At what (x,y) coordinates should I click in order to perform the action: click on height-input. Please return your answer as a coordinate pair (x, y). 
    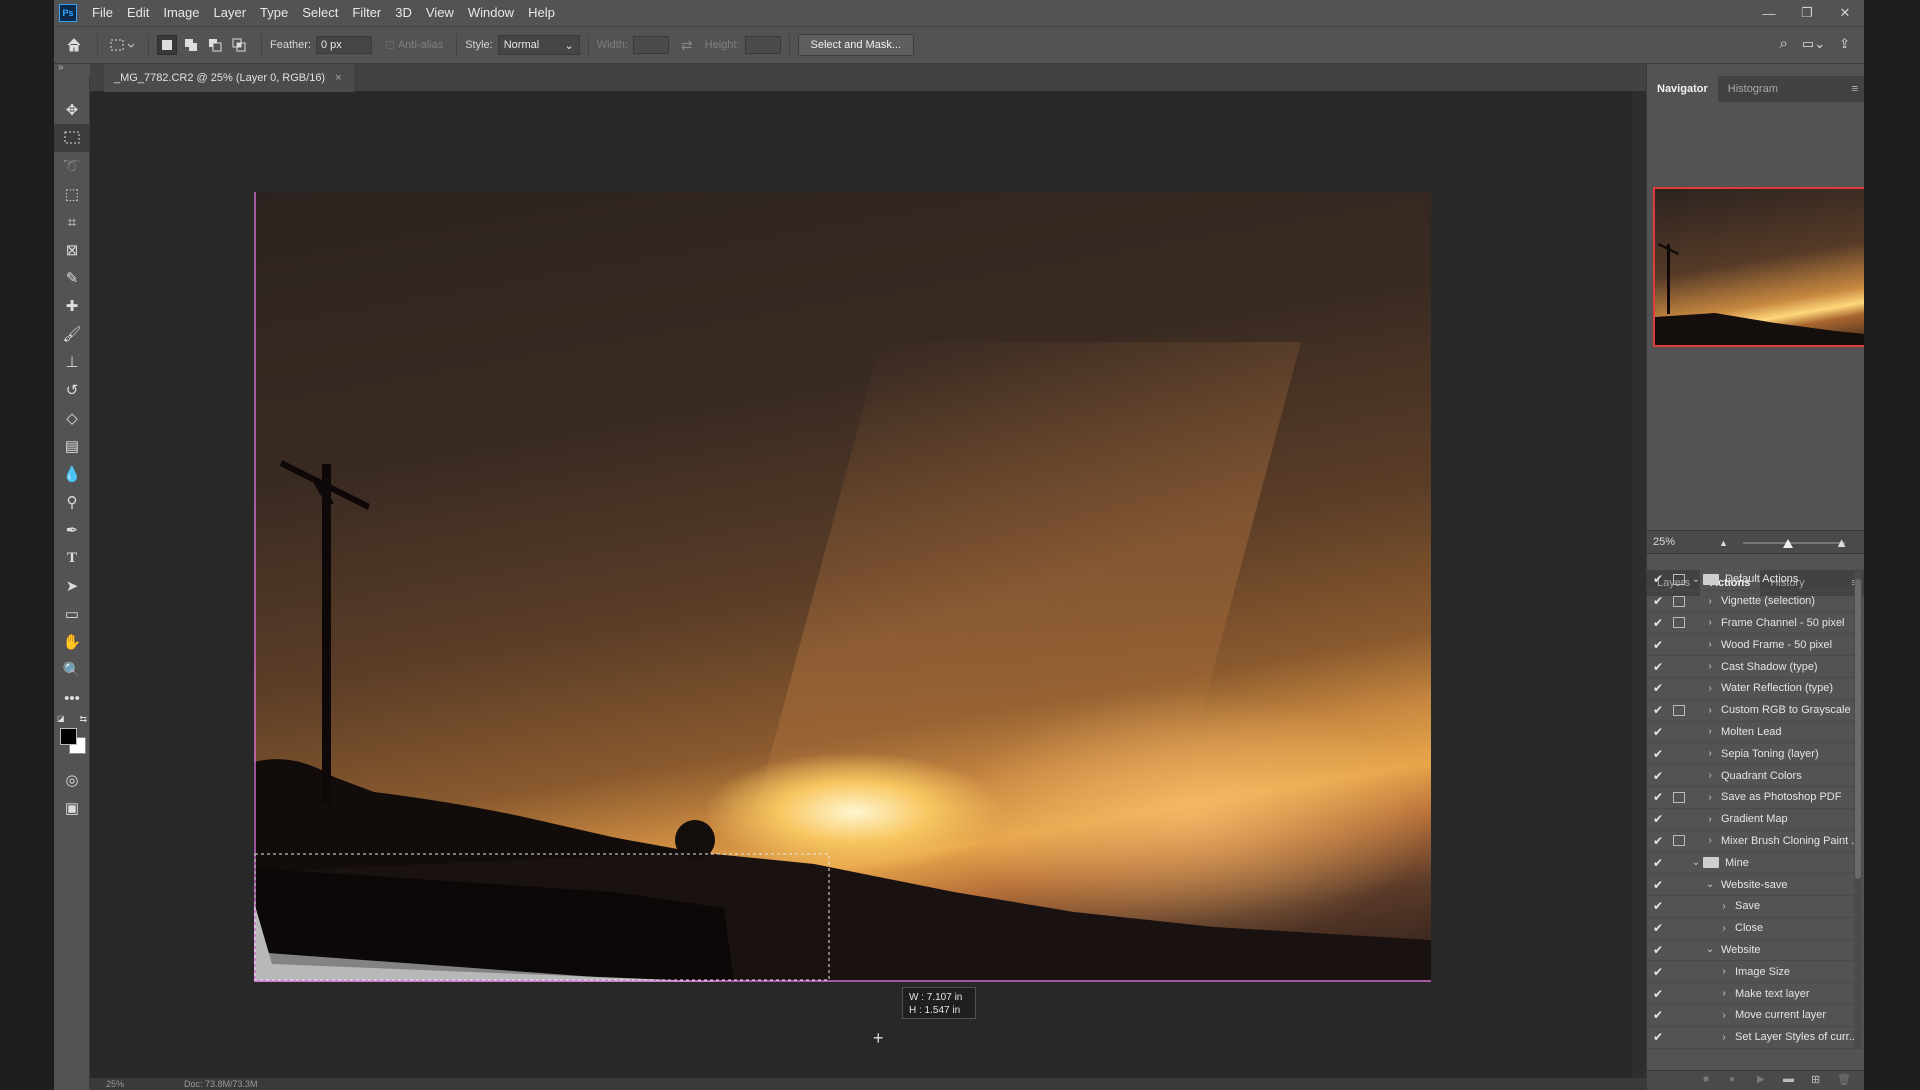
    Looking at the image, I should click on (762, 45).